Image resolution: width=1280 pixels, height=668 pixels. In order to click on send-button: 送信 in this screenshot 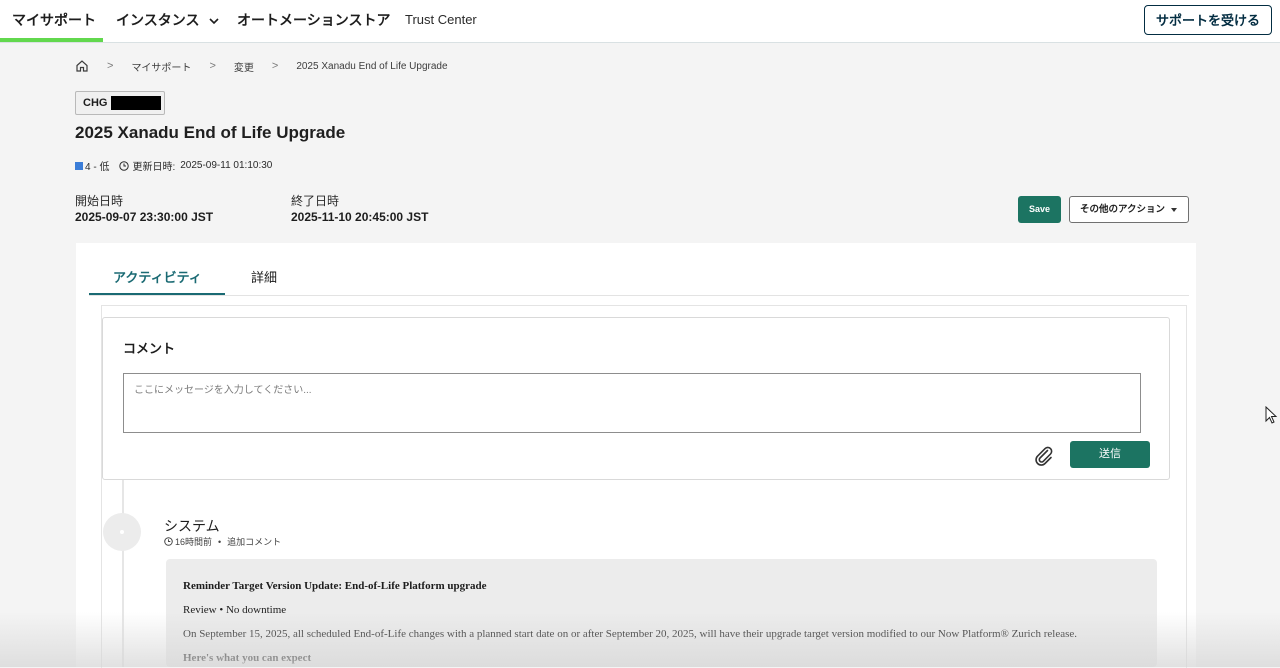, I will do `click(1110, 454)`.